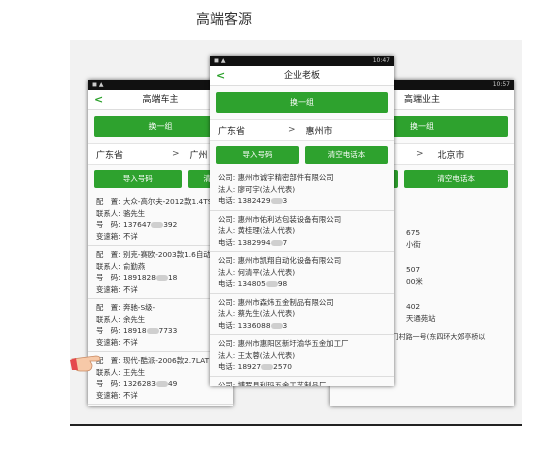 This screenshot has height=450, width=560. Describe the element at coordinates (257, 189) in the screenshot. I see `legal-person: 法人: 廖可宇(法人代表)` at that location.